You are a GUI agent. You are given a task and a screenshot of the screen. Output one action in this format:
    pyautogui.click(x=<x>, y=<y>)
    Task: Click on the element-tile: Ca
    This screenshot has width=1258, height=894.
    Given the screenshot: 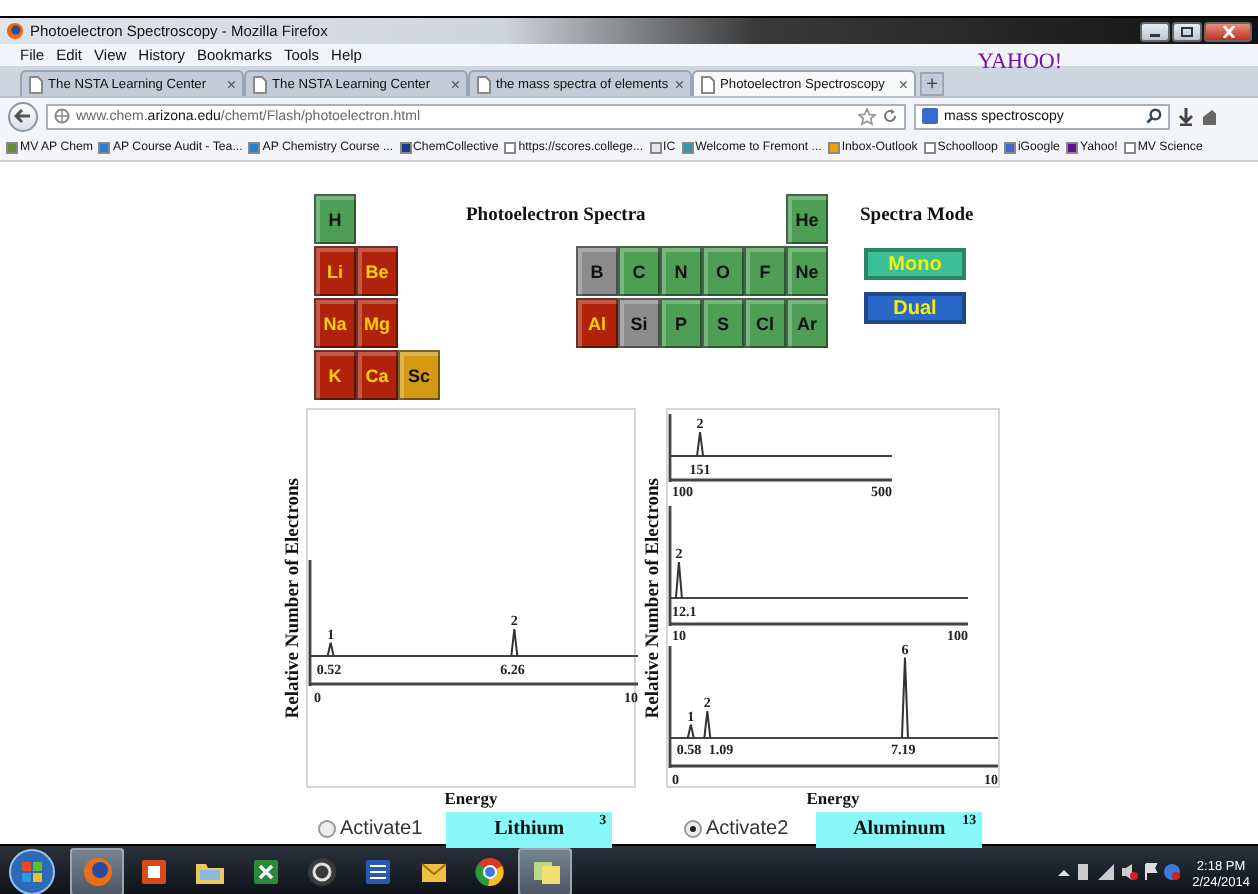 What is the action you would take?
    pyautogui.click(x=377, y=375)
    